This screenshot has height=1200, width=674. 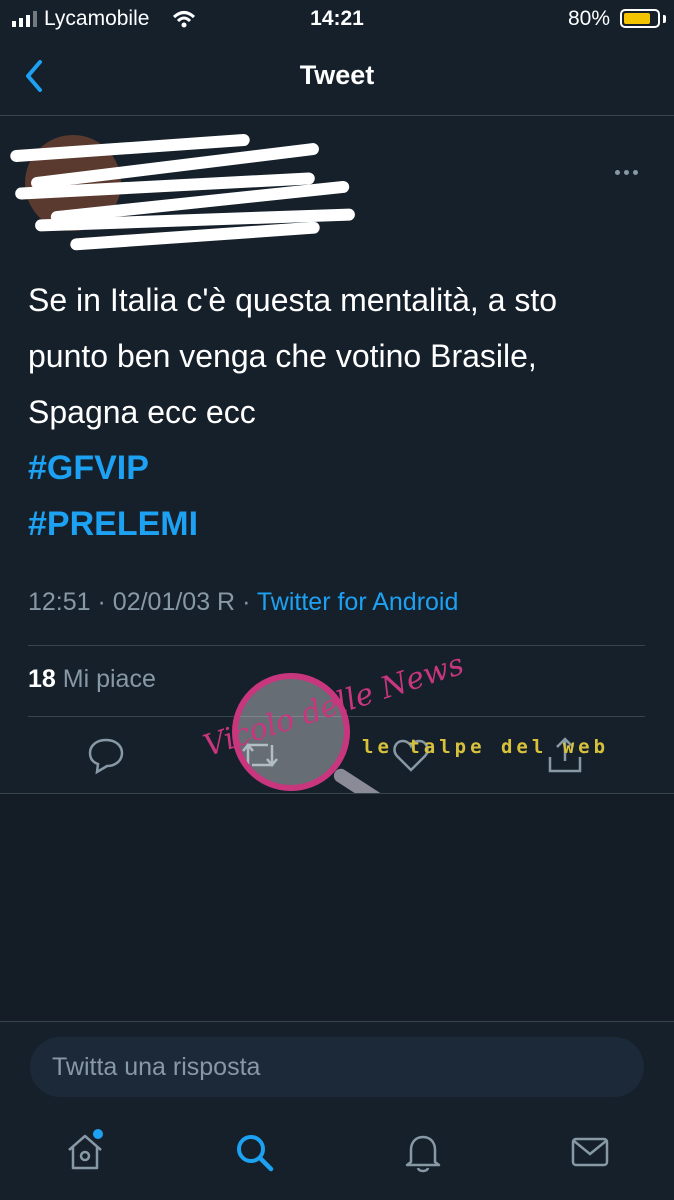 I want to click on battery-percent: 80%, so click(x=588, y=18).